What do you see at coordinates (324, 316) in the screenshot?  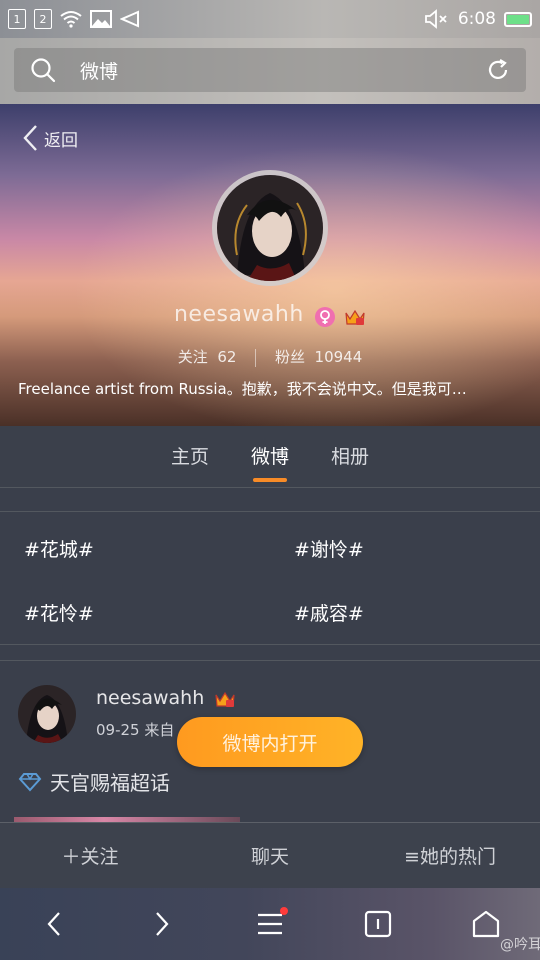 I see `female-icon` at bounding box center [324, 316].